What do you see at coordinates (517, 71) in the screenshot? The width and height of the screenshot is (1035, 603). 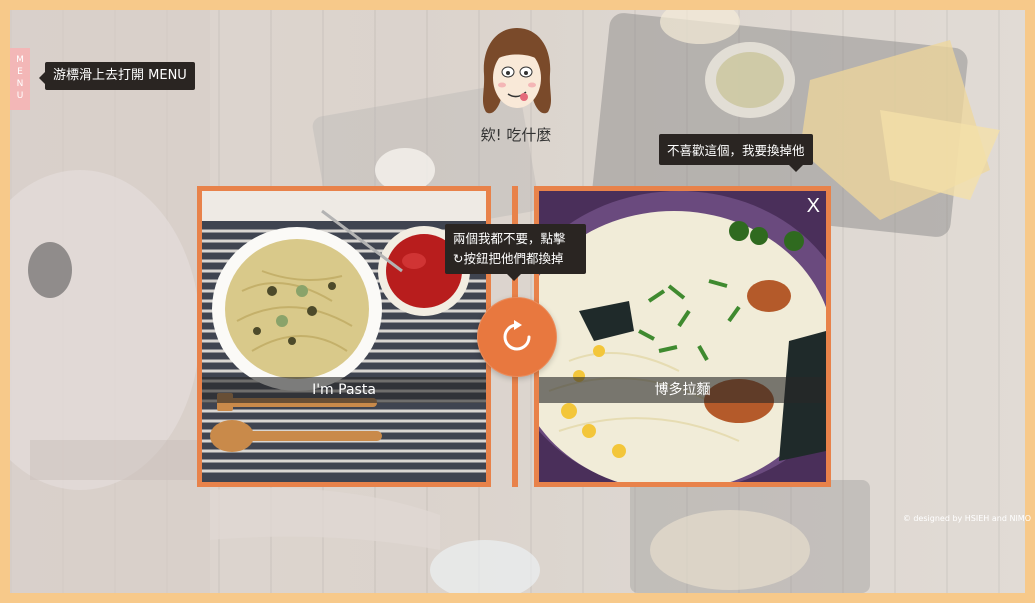 I see `avatar-icon` at bounding box center [517, 71].